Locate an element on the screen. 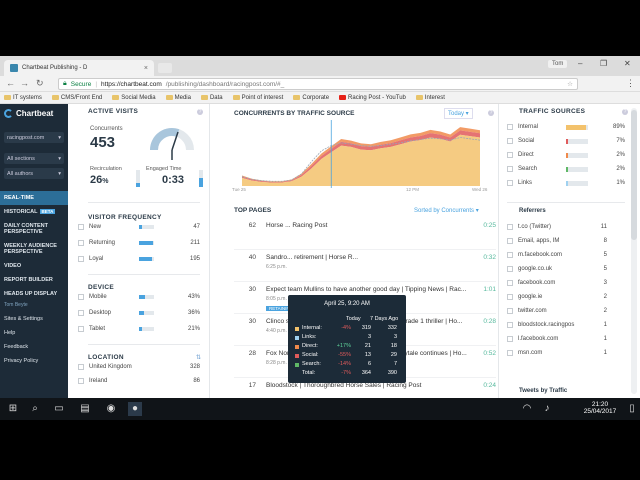 This screenshot has height=480, width=640. nav-privacy: Privacy Policy is located at coordinates (34, 361).